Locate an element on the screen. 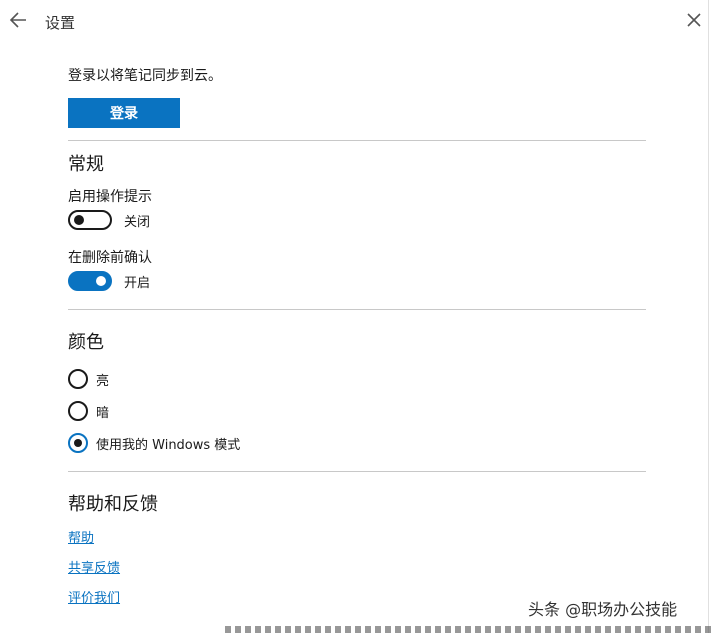 This screenshot has width=712, height=633. section-heading-help: 帮助和反馈 is located at coordinates (113, 504).